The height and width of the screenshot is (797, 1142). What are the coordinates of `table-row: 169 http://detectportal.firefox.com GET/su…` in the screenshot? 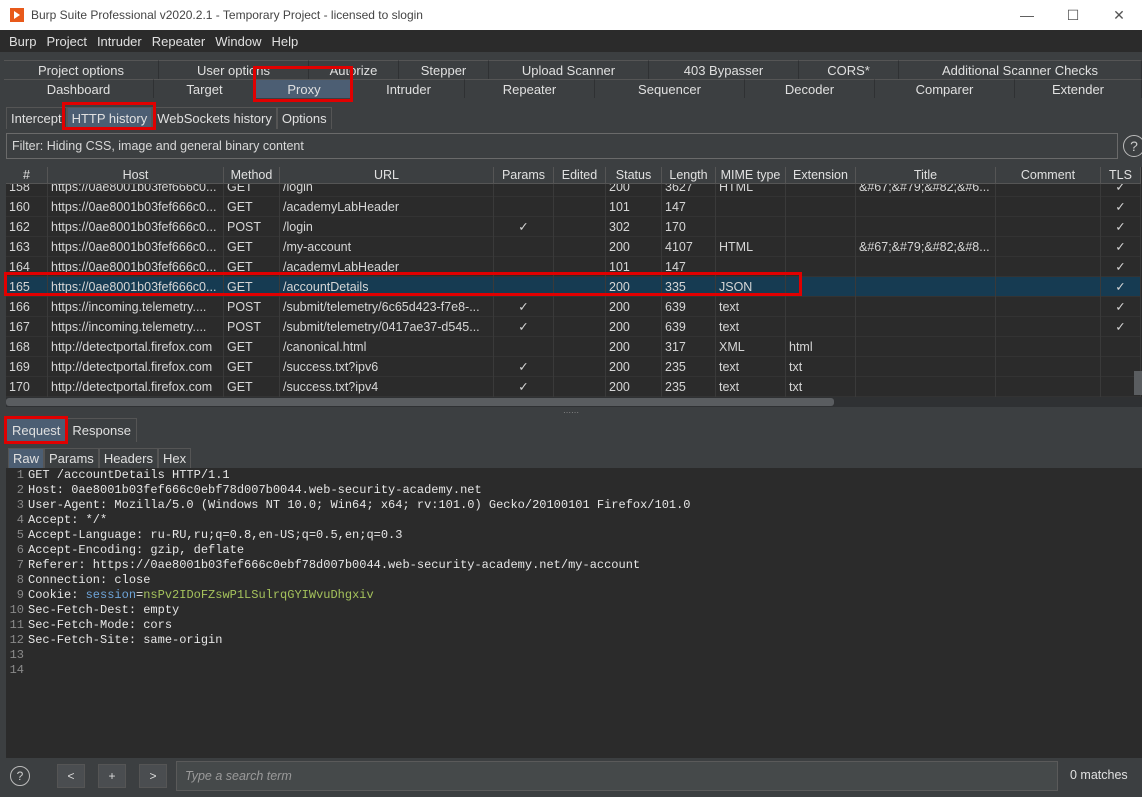 It's located at (573, 367).